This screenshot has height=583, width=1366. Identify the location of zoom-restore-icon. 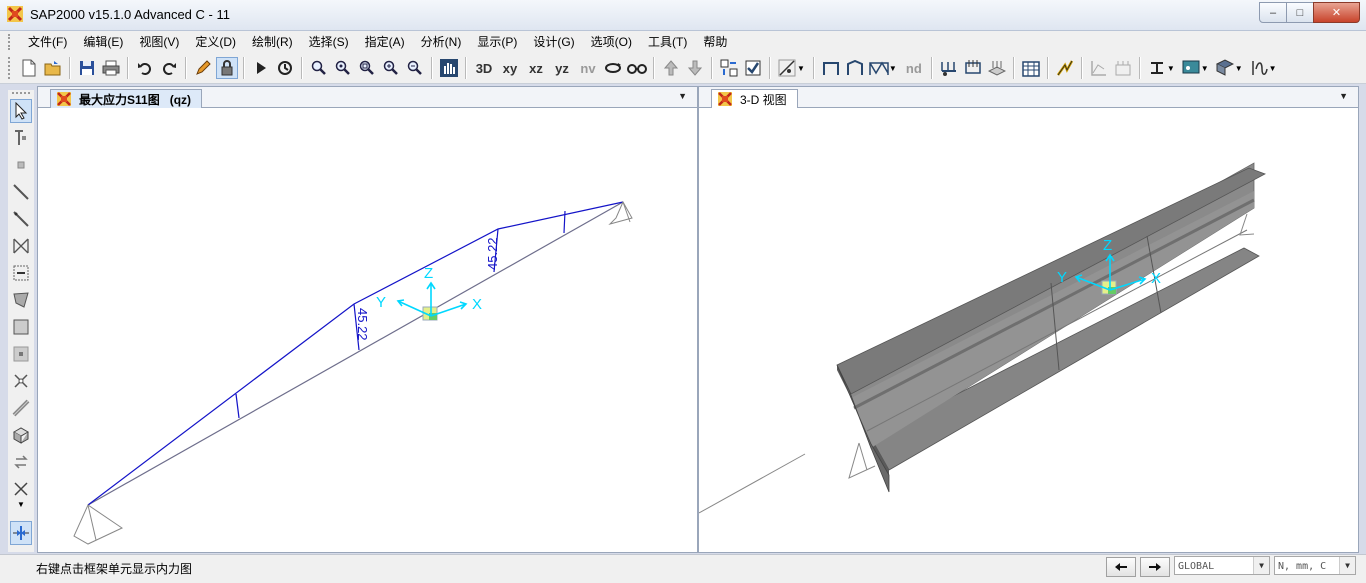
(343, 68).